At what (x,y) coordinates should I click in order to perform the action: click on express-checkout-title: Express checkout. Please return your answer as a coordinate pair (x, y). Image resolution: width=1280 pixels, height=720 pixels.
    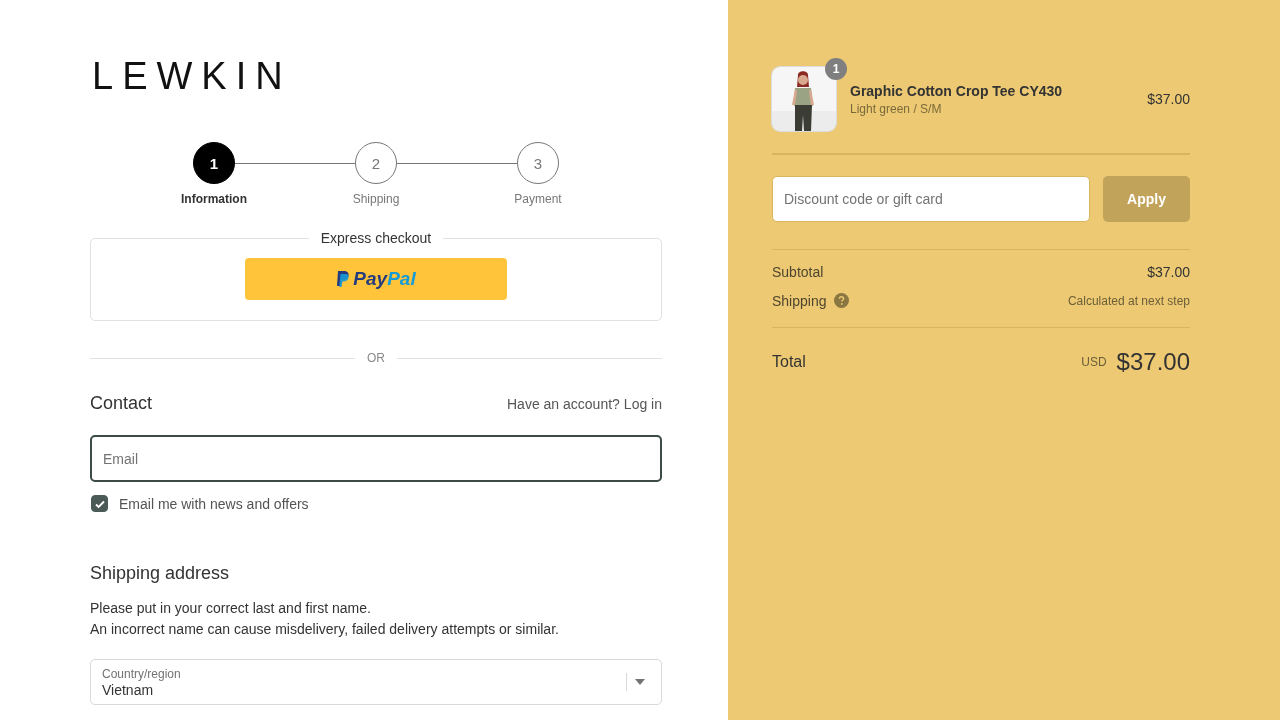
    Looking at the image, I should click on (376, 238).